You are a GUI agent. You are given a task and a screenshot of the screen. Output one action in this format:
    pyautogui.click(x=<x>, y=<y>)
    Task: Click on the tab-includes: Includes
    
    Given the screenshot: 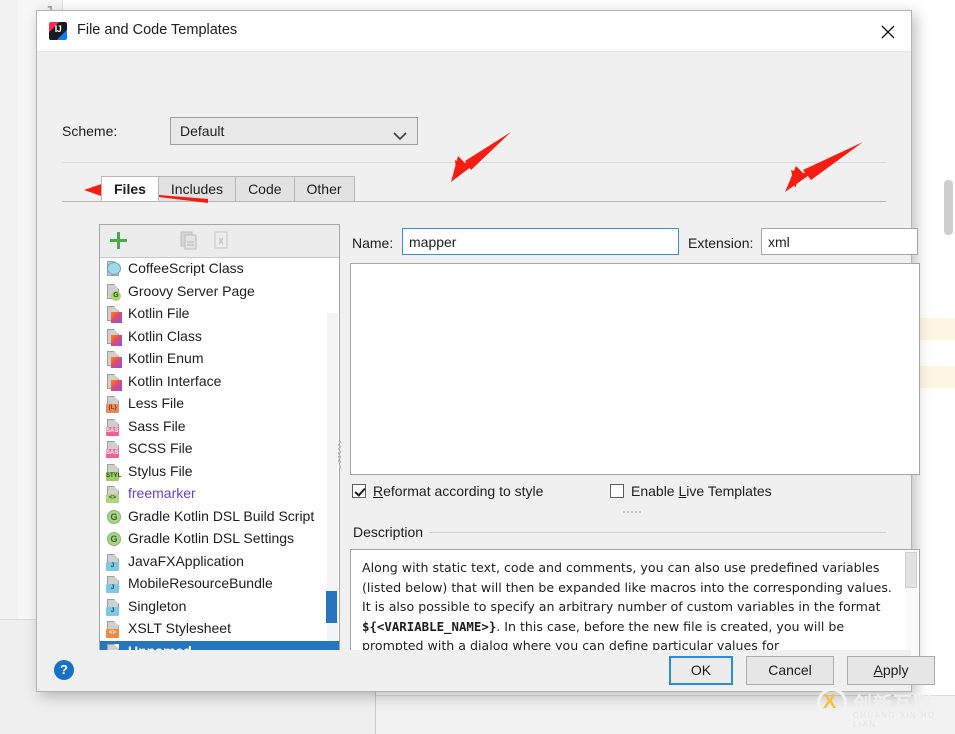 What is the action you would take?
    pyautogui.click(x=197, y=188)
    